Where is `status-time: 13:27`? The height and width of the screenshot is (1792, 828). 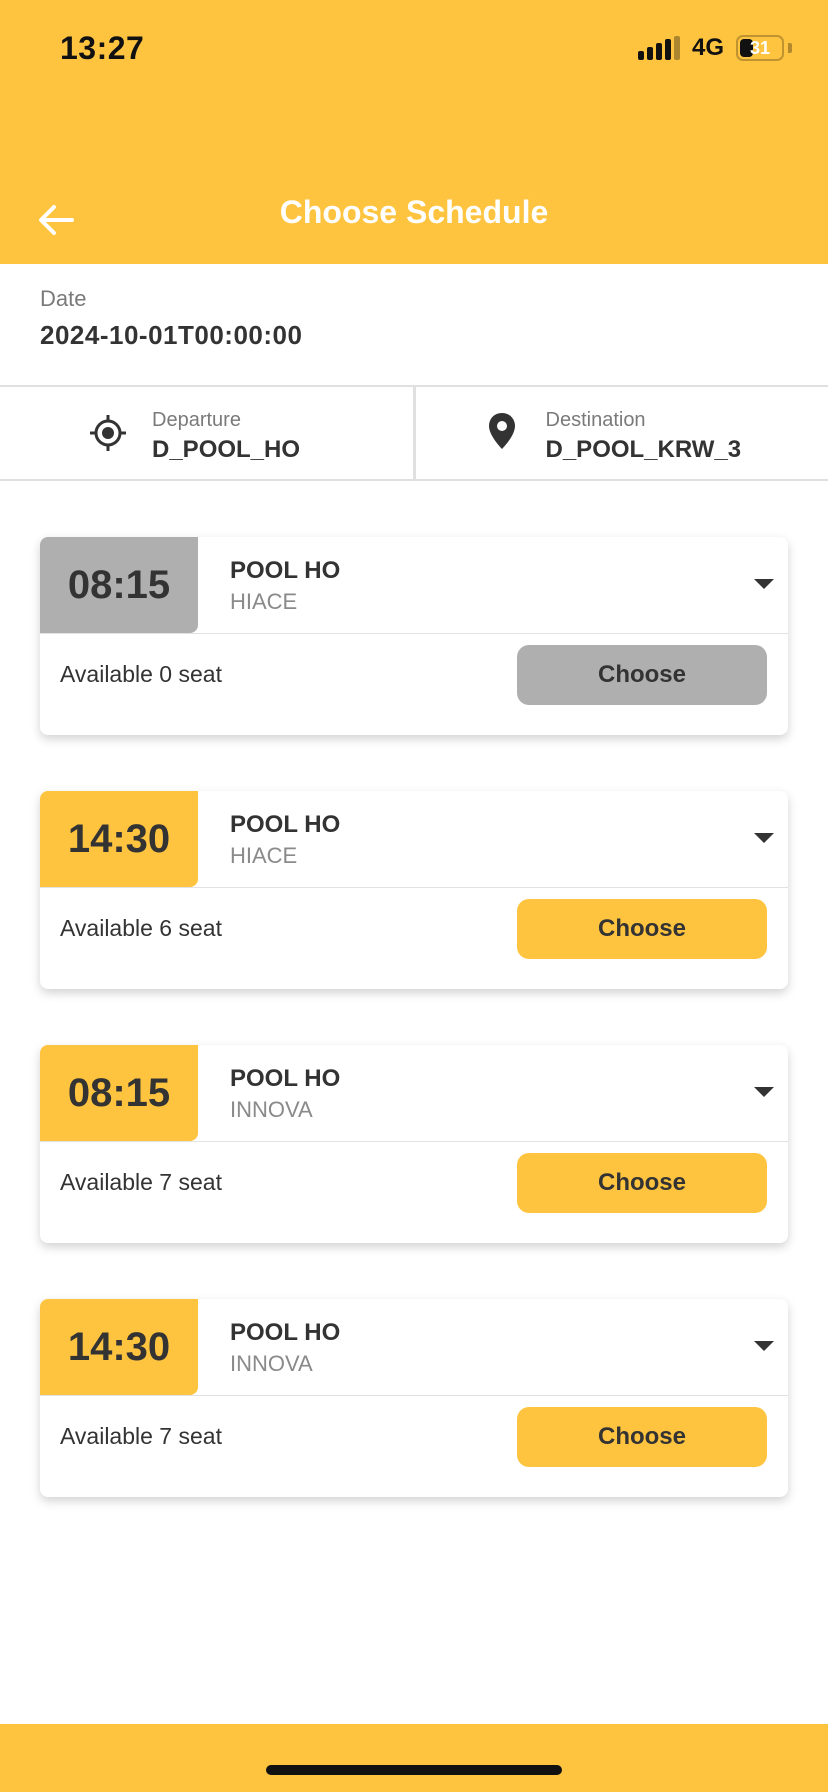
status-time: 13:27 is located at coordinates (102, 48).